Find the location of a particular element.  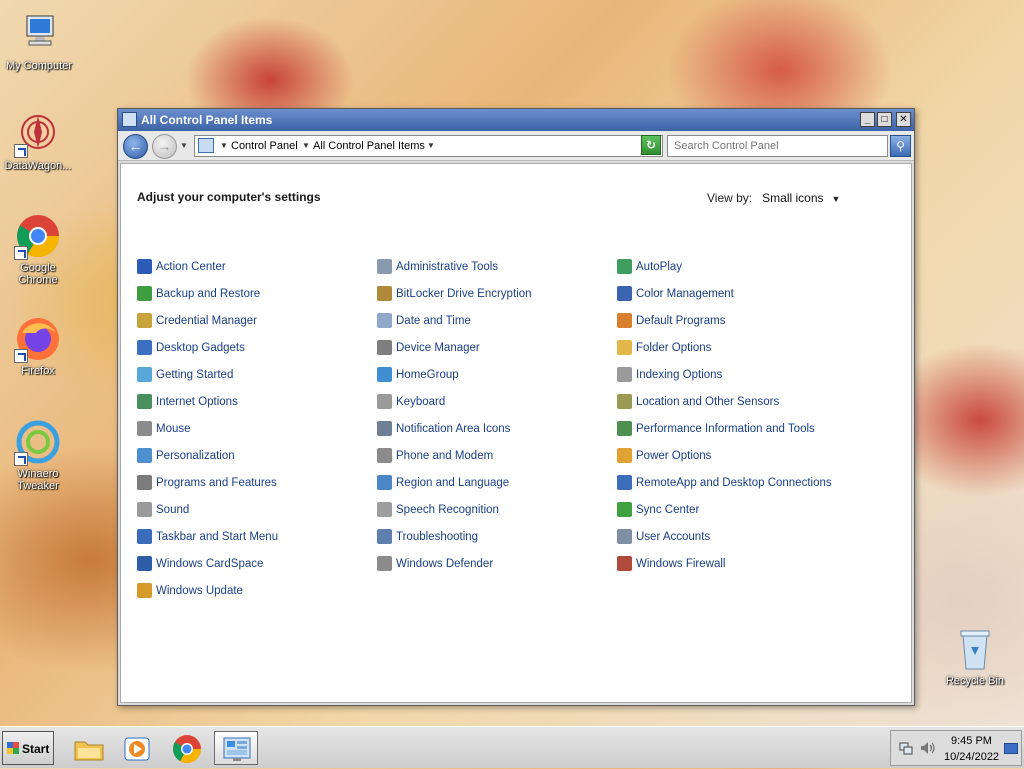

control-panel-item-label: Sound is located at coordinates (173, 509).